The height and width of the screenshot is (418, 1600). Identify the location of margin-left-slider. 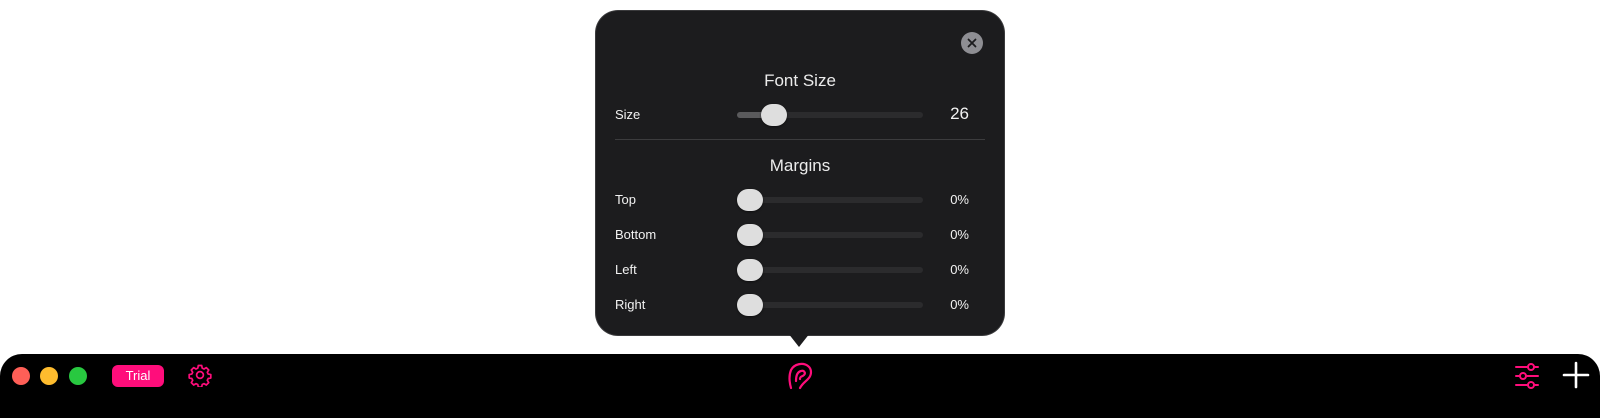
(830, 270).